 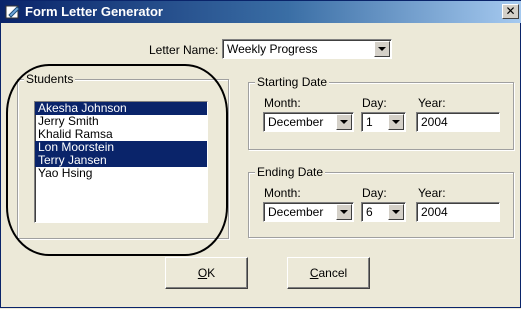 What do you see at coordinates (292, 82) in the screenshot?
I see `starting-date-title: Starting Date` at bounding box center [292, 82].